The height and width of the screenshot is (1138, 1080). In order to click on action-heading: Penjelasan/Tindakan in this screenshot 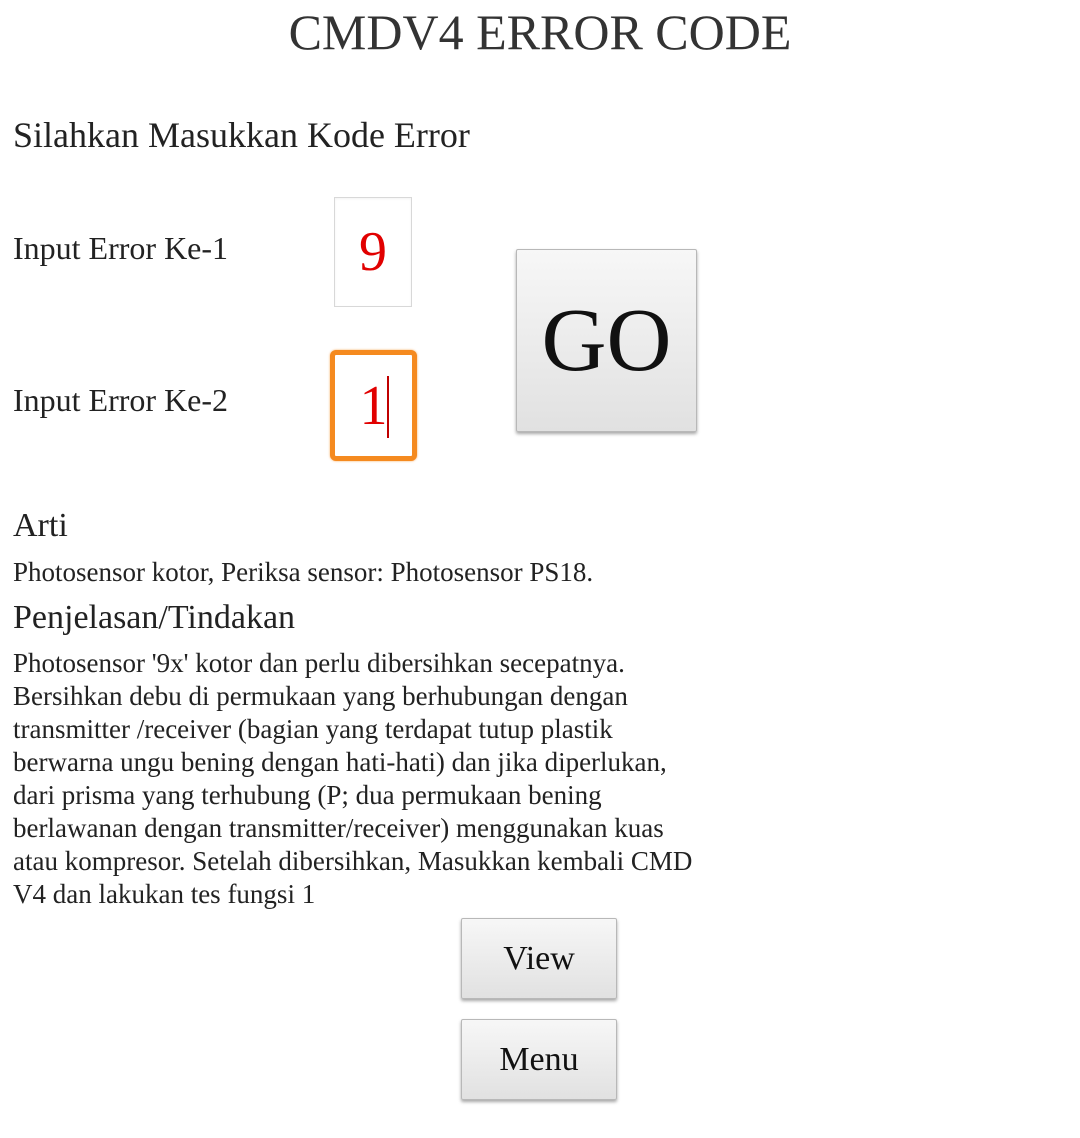, I will do `click(154, 617)`.